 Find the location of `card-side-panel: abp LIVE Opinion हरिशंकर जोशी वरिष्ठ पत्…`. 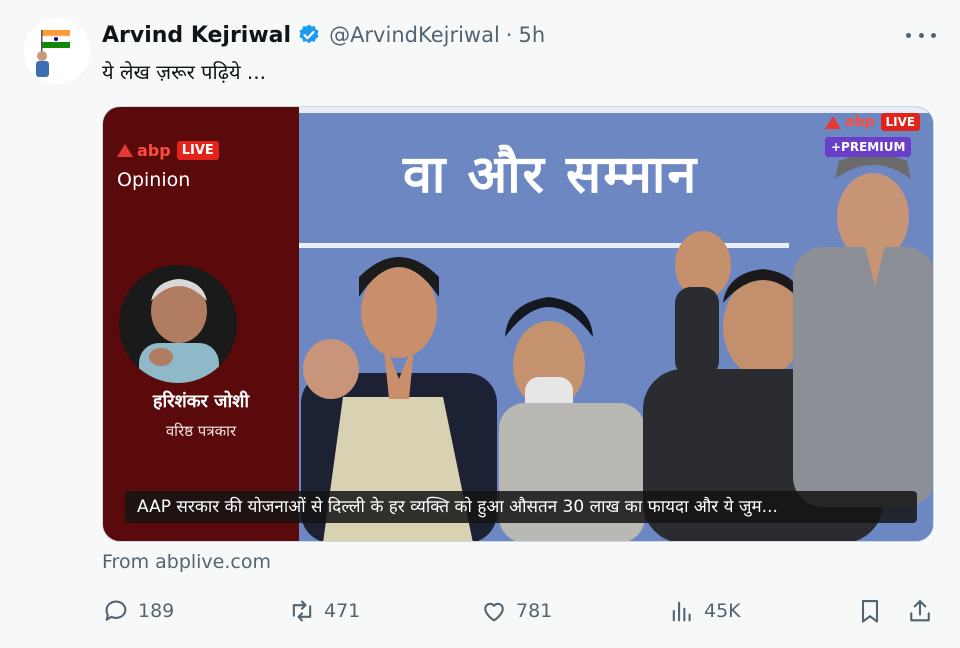

card-side-panel: abp LIVE Opinion हरिशंकर जोशी वरिष्ठ पत्… is located at coordinates (201, 324).